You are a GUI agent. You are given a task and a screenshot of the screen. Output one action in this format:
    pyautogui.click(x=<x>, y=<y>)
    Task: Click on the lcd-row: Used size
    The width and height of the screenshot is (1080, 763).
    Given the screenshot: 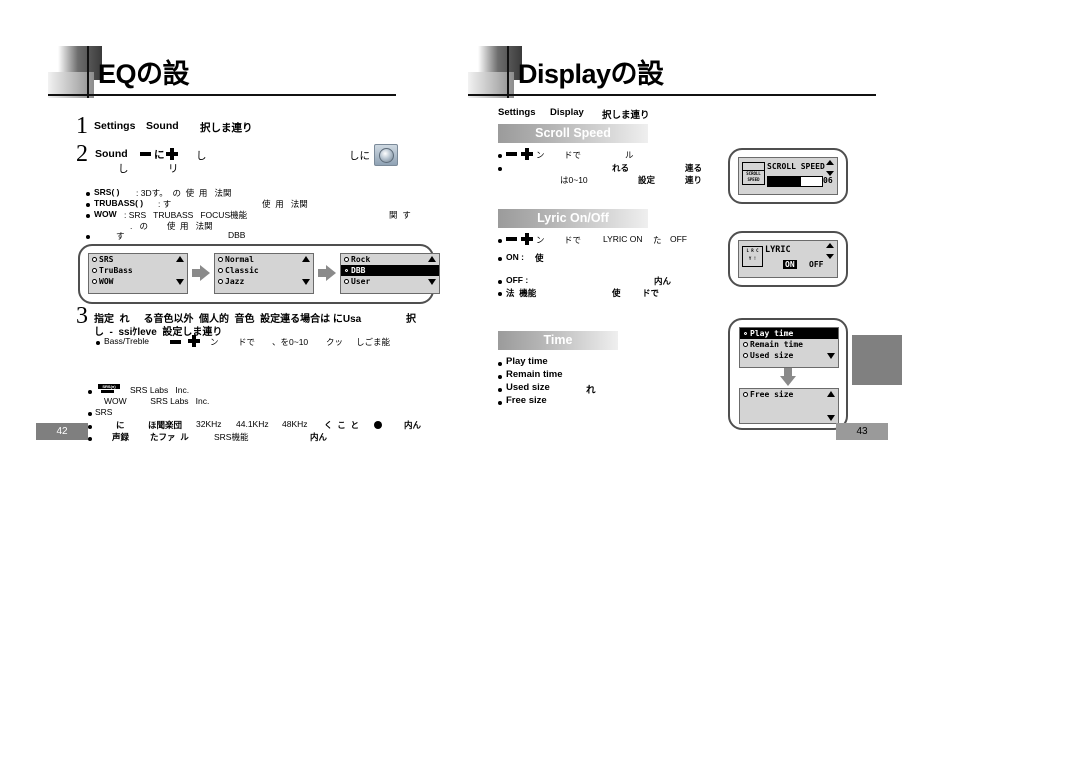 What is the action you would take?
    pyautogui.click(x=789, y=355)
    